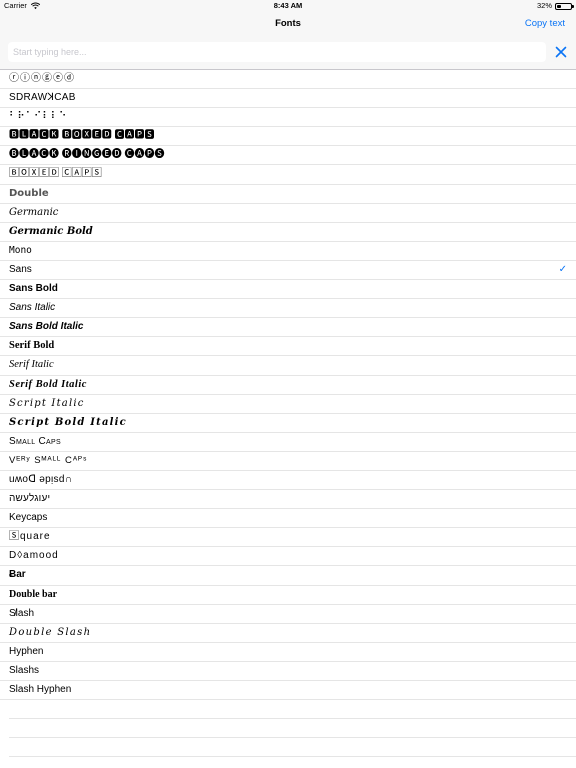  What do you see at coordinates (48, 384) in the screenshot?
I see `font-name-label: Serif Bold Italic` at bounding box center [48, 384].